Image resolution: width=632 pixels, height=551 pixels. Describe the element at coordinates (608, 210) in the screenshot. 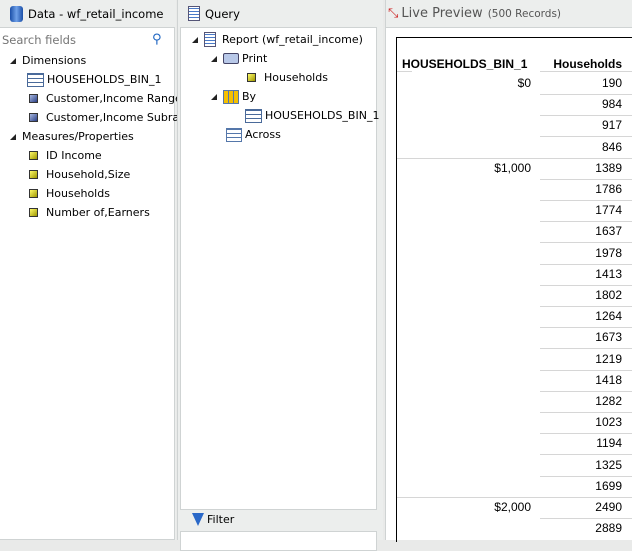

I see `households-cell: 1774` at that location.